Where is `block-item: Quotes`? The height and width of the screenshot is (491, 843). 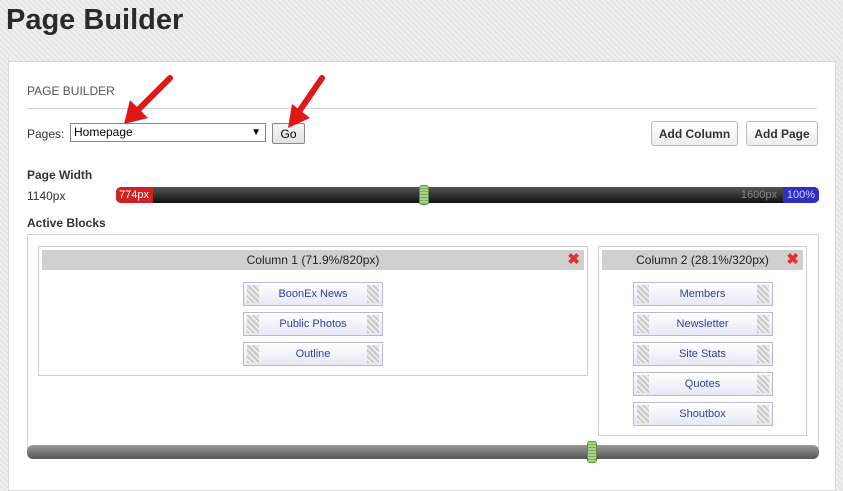 block-item: Quotes is located at coordinates (702, 384).